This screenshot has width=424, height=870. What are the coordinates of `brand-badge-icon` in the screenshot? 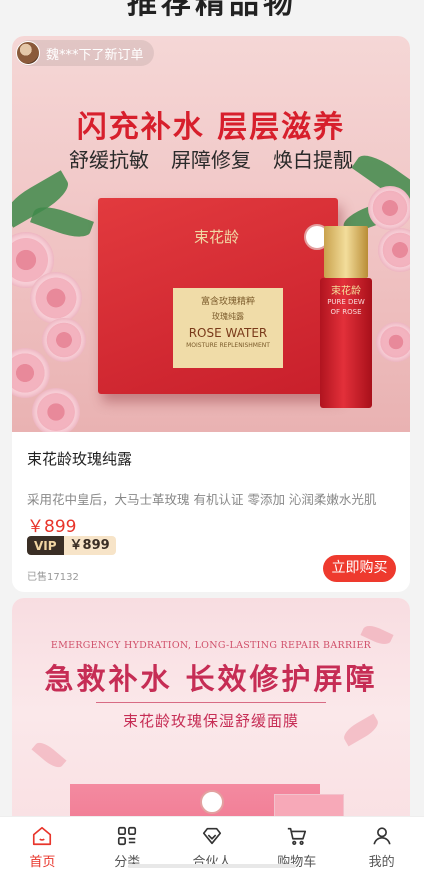 It's located at (212, 802).